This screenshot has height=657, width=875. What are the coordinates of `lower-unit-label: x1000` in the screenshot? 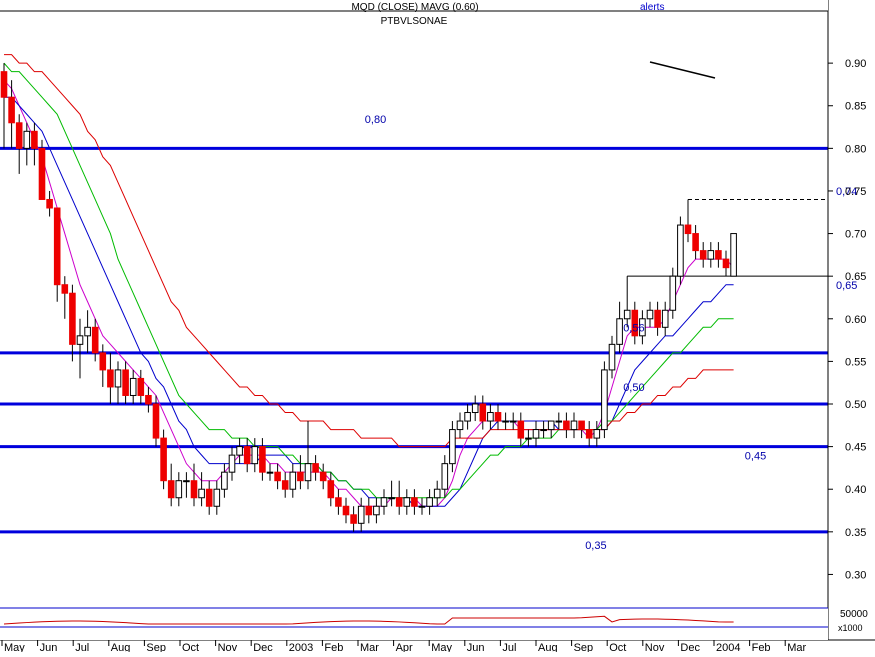 It's located at (850, 628).